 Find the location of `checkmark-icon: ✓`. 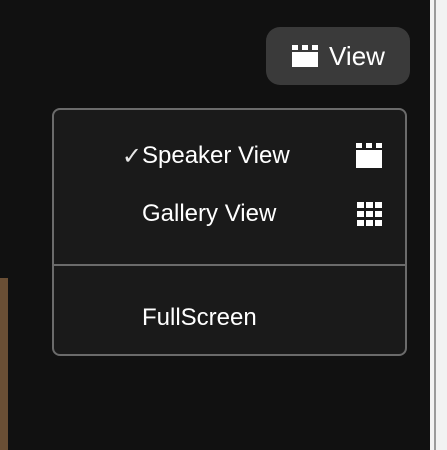

checkmark-icon: ✓ is located at coordinates (131, 156).